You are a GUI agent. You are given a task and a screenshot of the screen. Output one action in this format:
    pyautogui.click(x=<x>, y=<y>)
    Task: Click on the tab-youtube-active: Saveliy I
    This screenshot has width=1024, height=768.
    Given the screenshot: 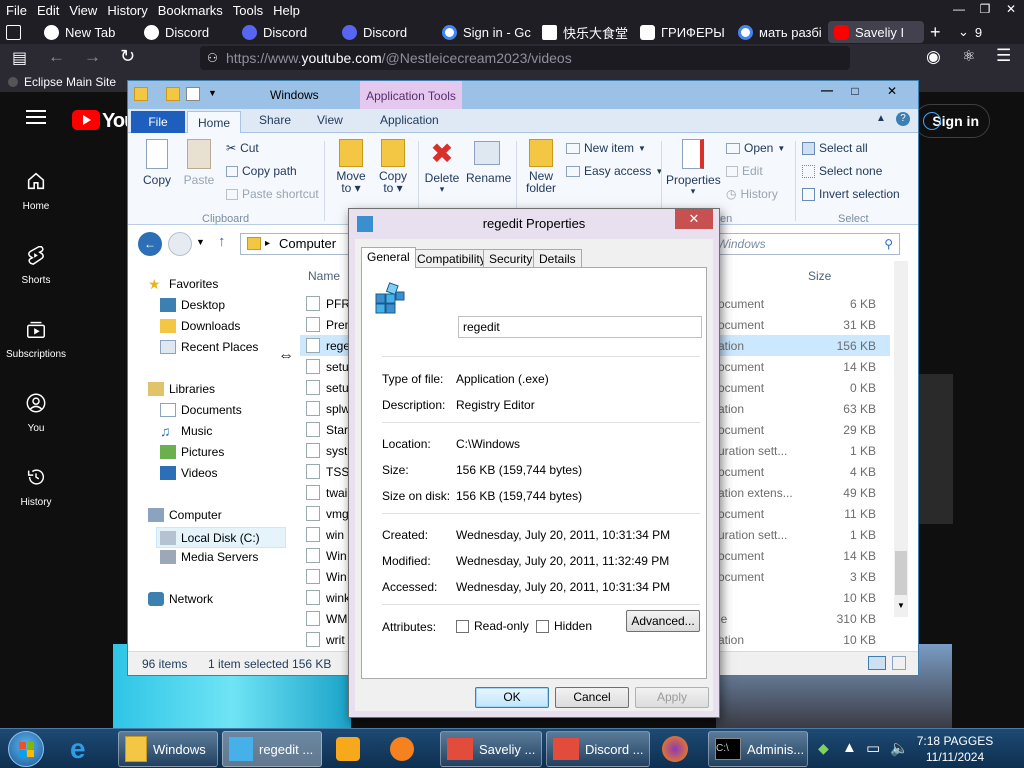 What is the action you would take?
    pyautogui.click(x=876, y=32)
    